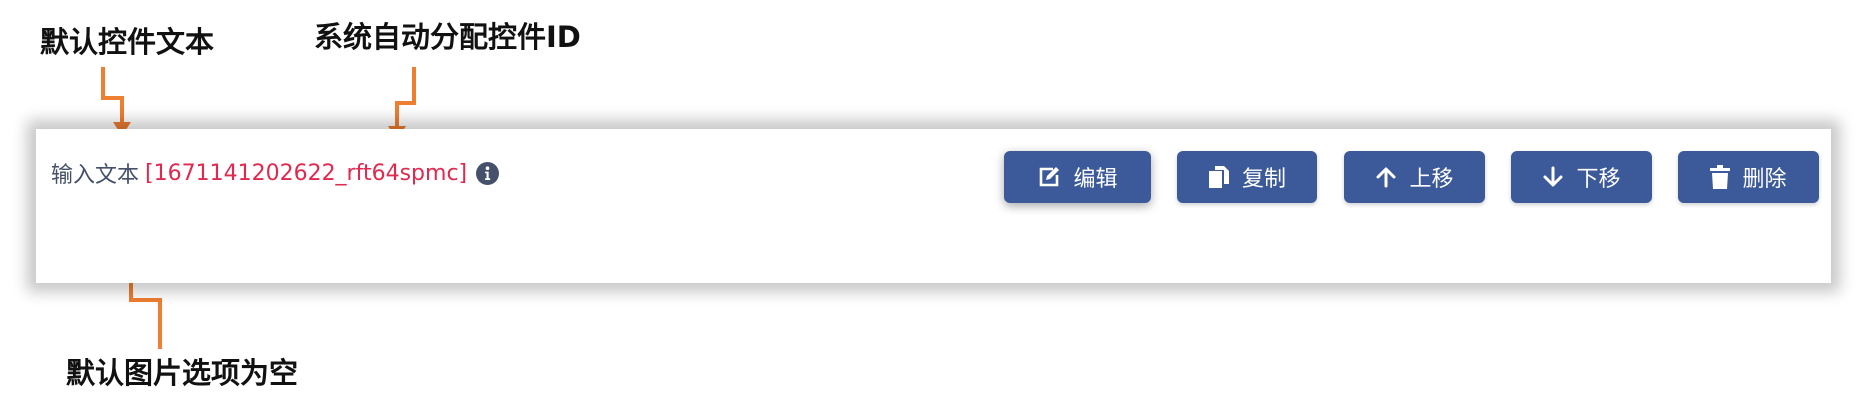 The height and width of the screenshot is (411, 1872). I want to click on move-up-button: 上移, so click(1414, 177).